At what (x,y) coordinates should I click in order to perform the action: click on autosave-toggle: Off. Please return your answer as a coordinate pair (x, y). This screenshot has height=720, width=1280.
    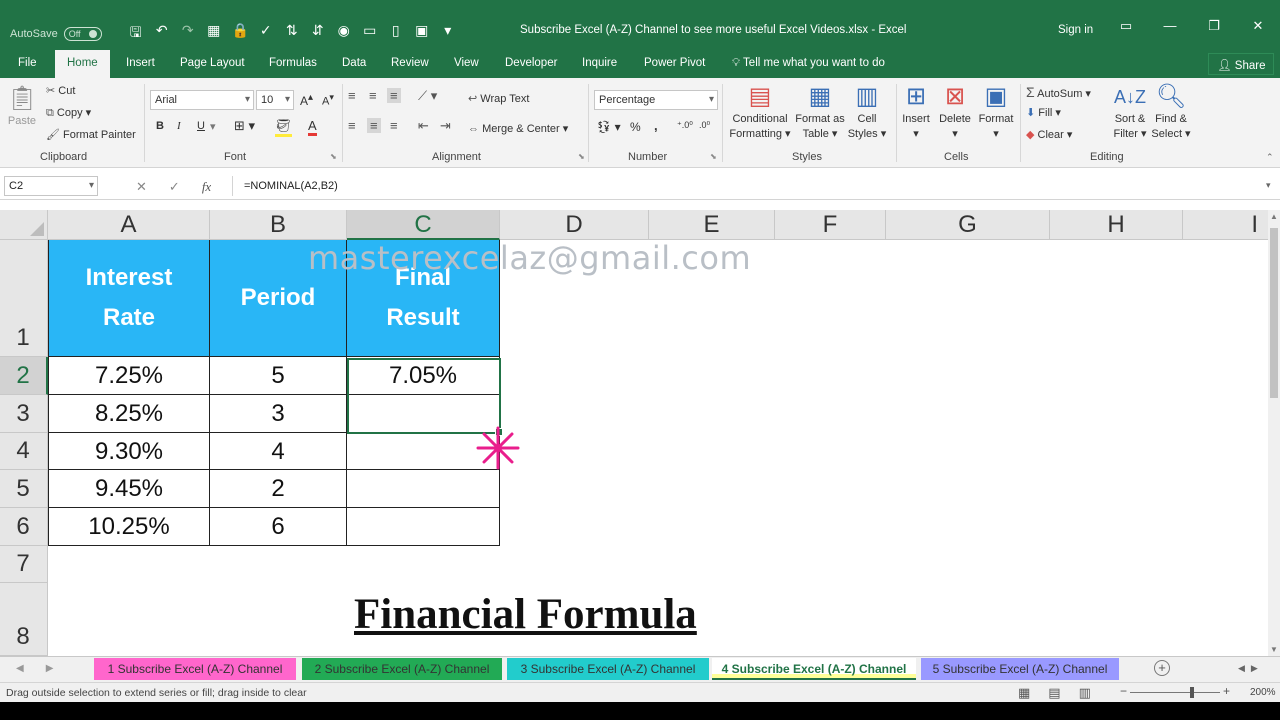
    Looking at the image, I should click on (82, 34).